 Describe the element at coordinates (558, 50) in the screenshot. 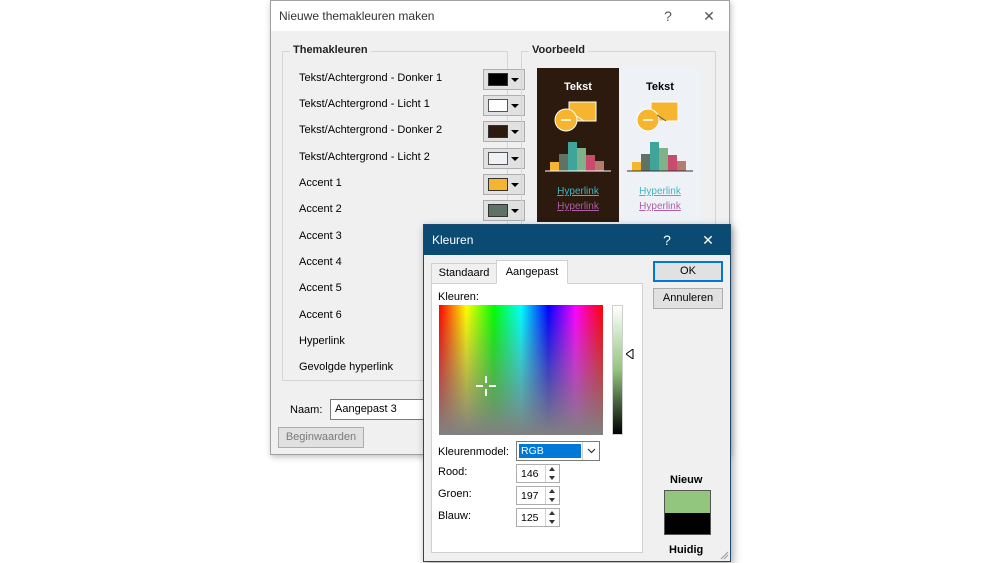

I see `preview-legend: Voorbeeld` at that location.